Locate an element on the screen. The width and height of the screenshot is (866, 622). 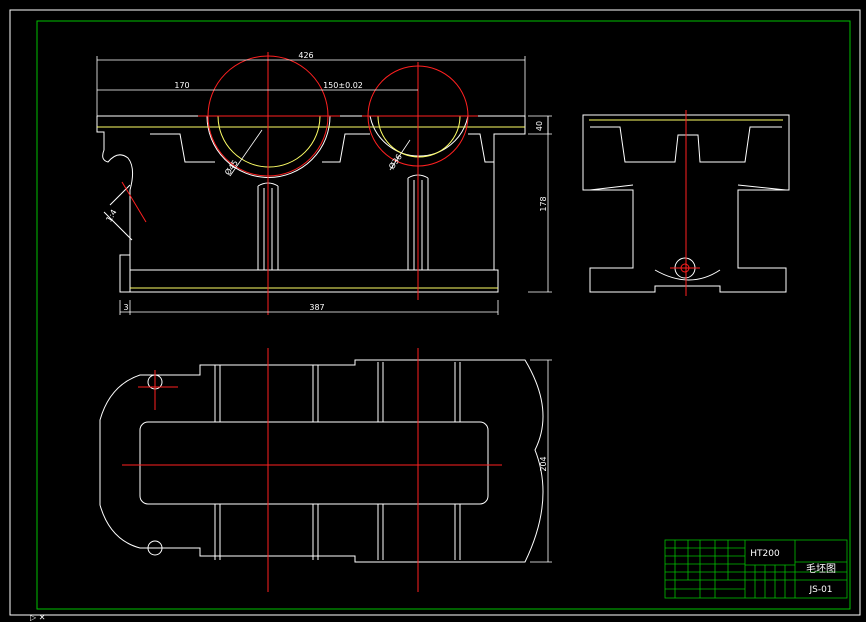
dim-height-top: 40 is located at coordinates (539, 126).